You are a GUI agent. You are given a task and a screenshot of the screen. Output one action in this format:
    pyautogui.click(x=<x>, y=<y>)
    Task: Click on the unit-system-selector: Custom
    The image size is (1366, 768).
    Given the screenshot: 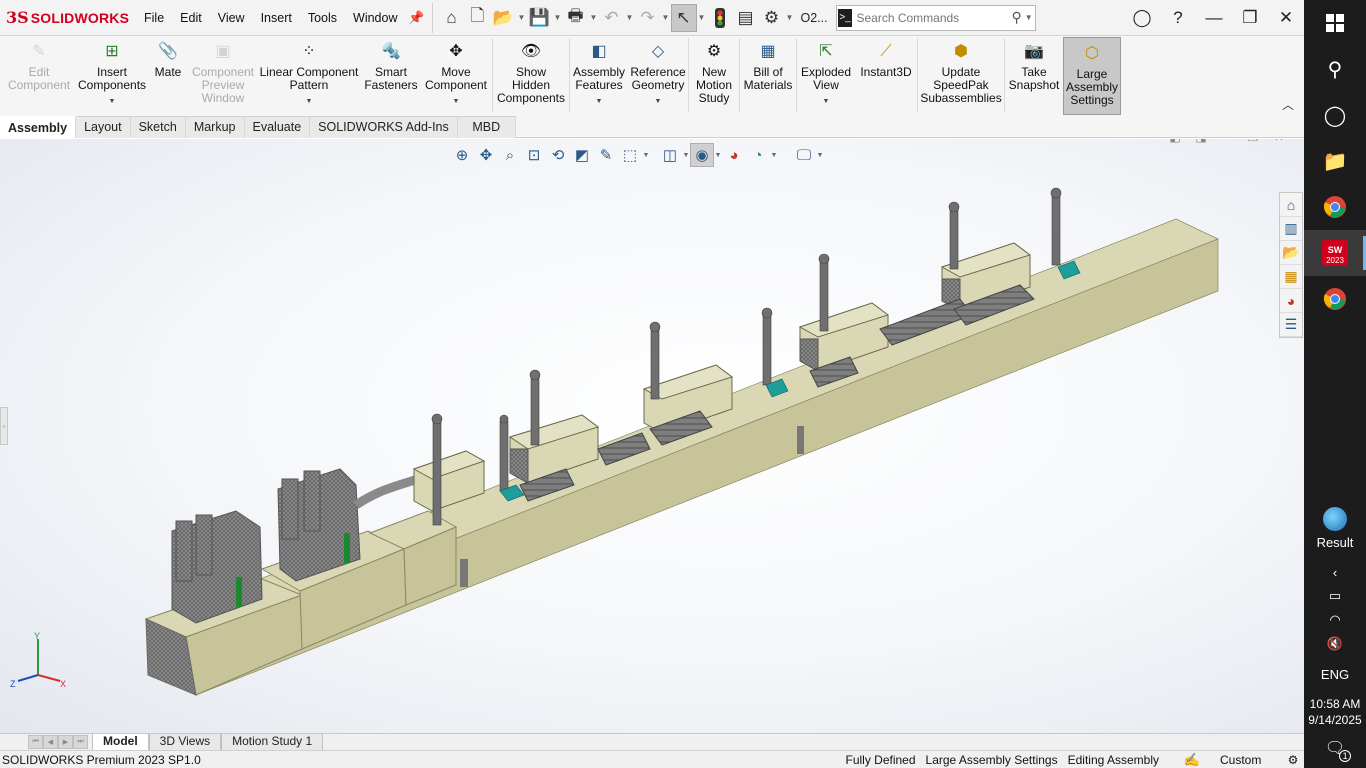 What is the action you would take?
    pyautogui.click(x=1242, y=760)
    